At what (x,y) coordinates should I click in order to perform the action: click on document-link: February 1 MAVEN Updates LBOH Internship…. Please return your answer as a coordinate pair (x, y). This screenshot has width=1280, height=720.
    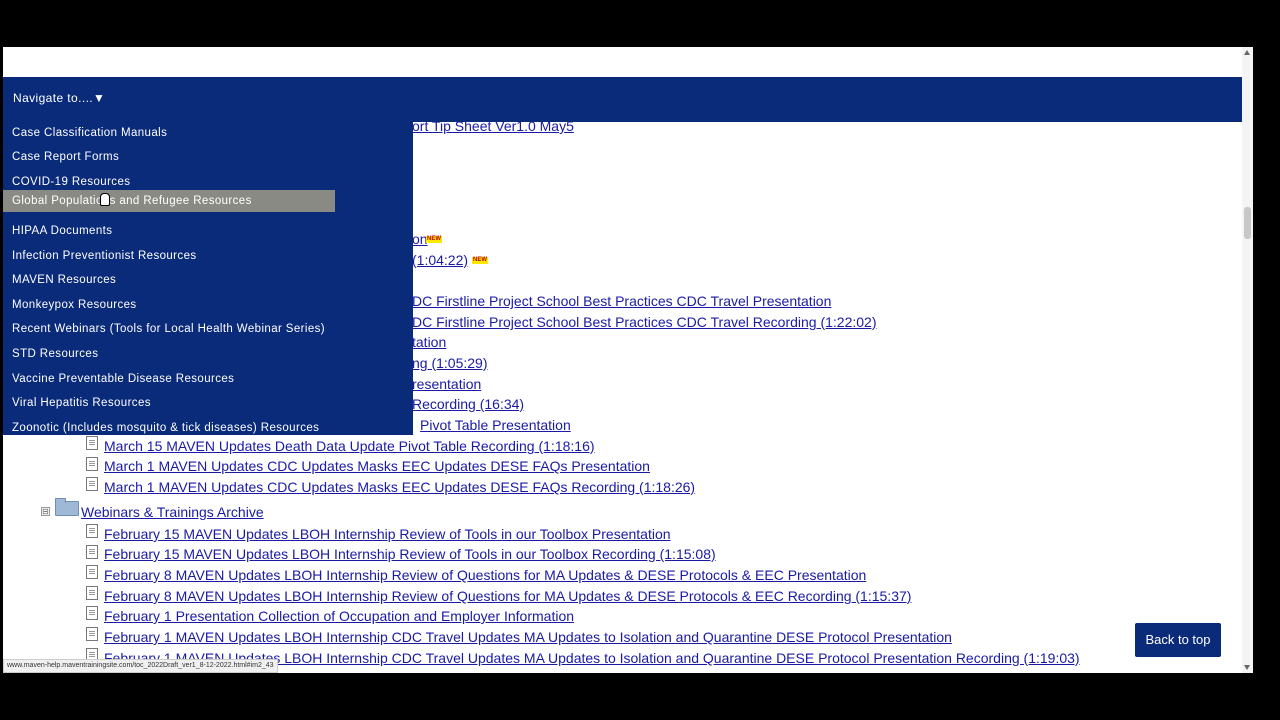
    Looking at the image, I should click on (528, 637).